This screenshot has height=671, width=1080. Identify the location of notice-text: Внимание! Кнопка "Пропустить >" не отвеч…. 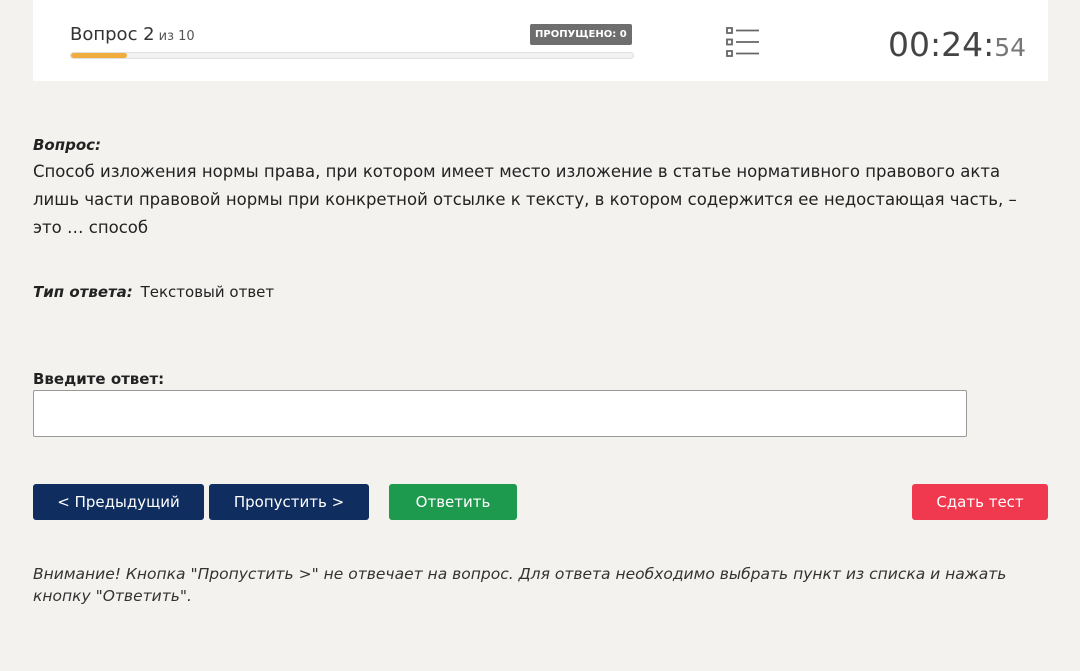
(520, 585).